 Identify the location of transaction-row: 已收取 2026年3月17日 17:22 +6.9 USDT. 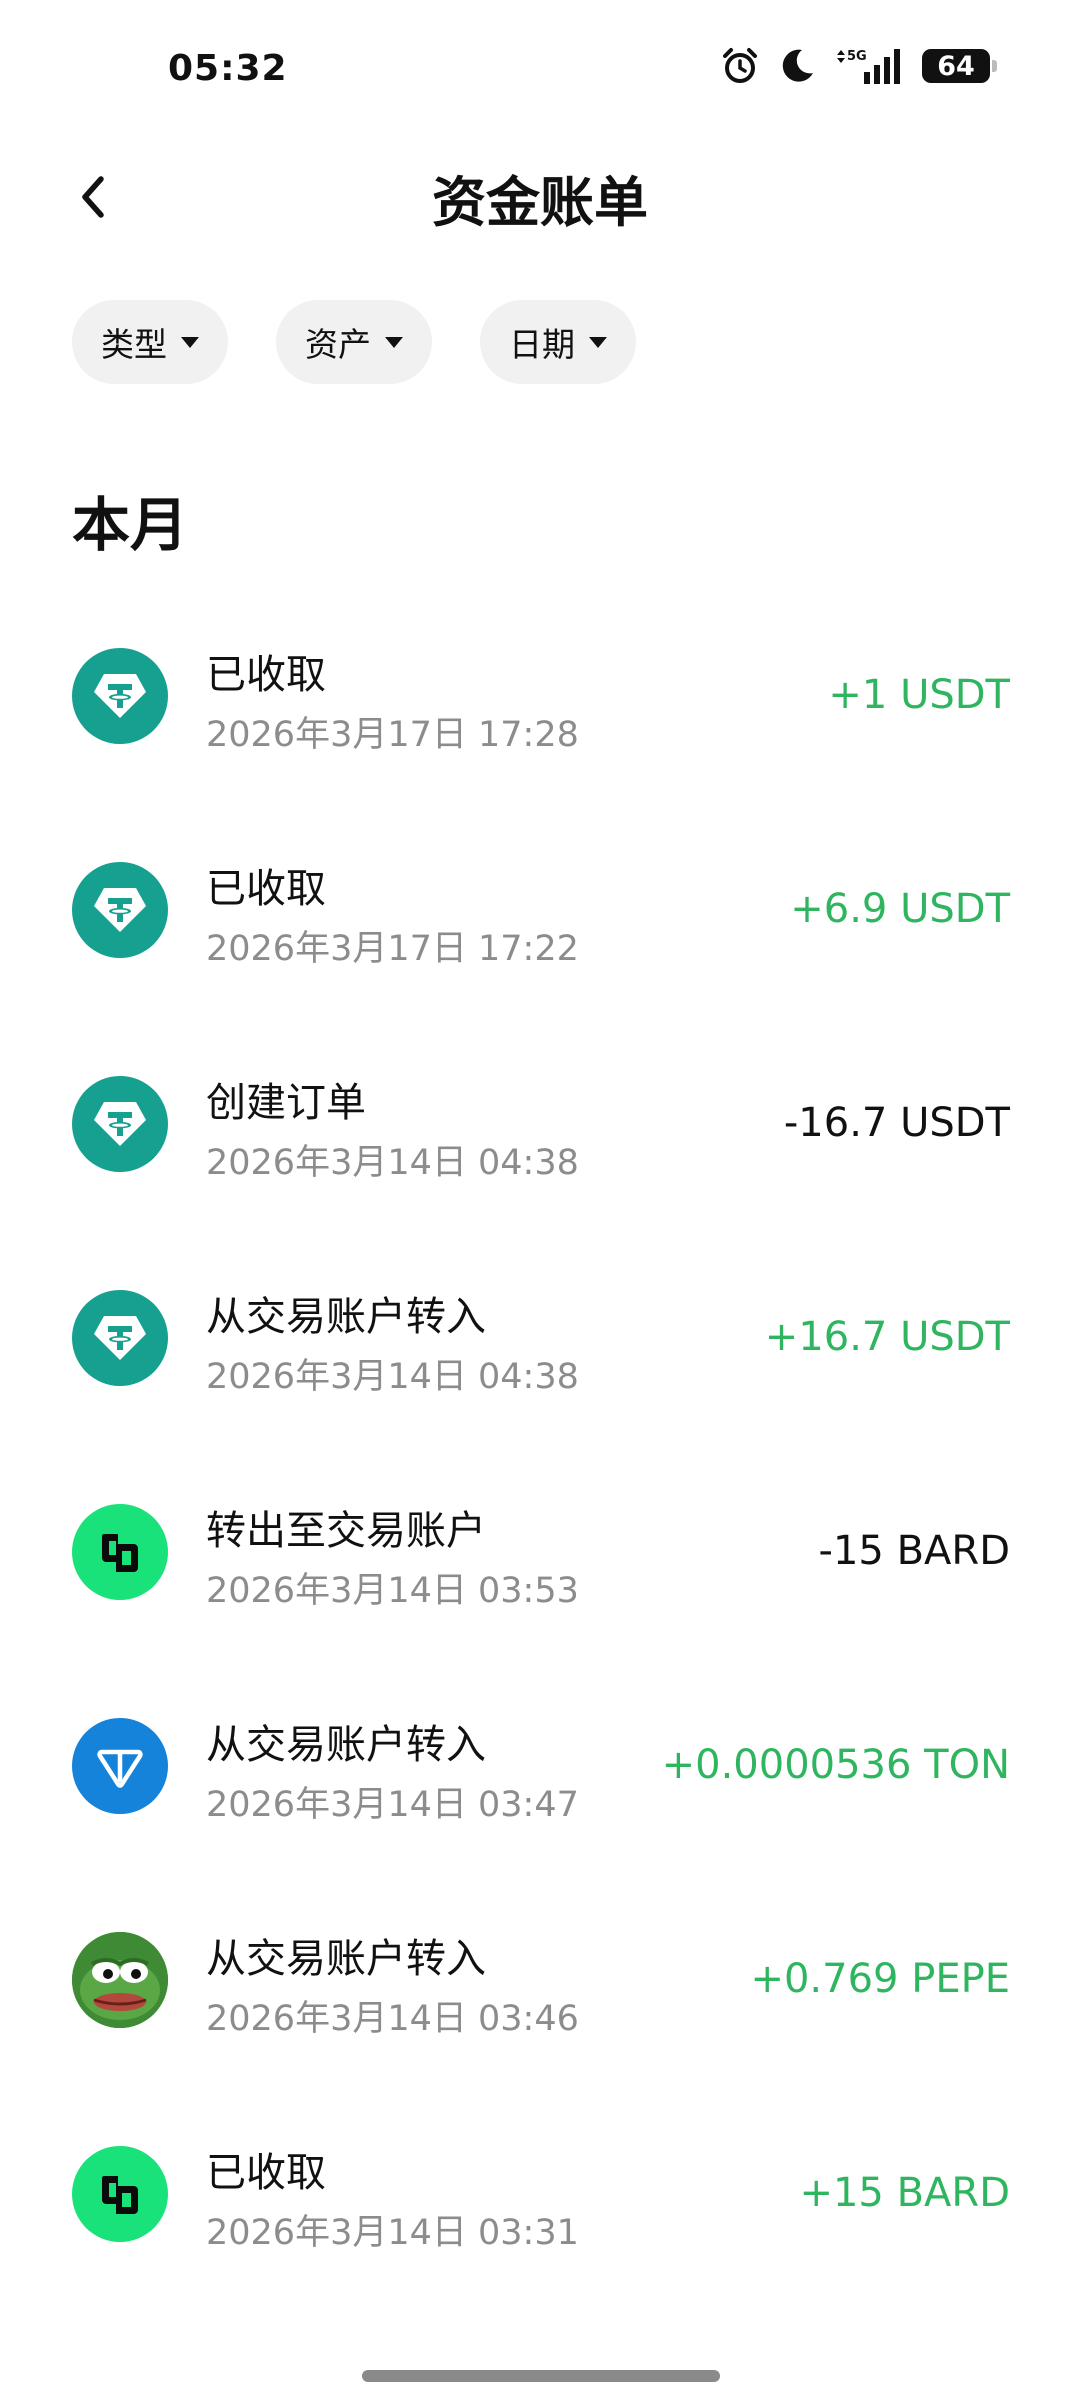
(540, 909).